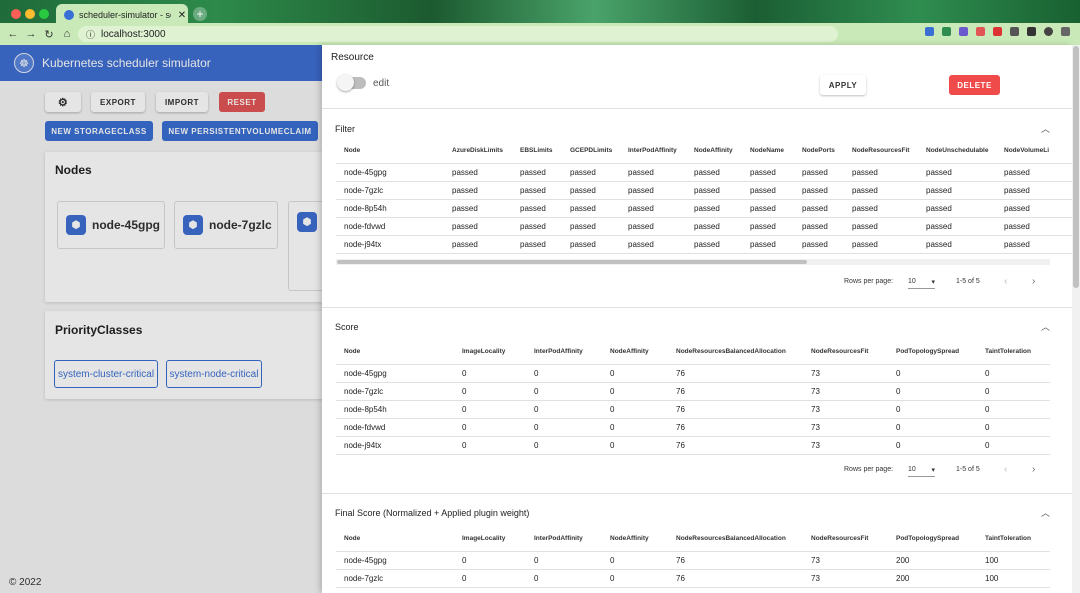  I want to click on score-pagination: Rows per page: 10 ▾ 1-5 of 5 ‹ ›, so click(697, 471).